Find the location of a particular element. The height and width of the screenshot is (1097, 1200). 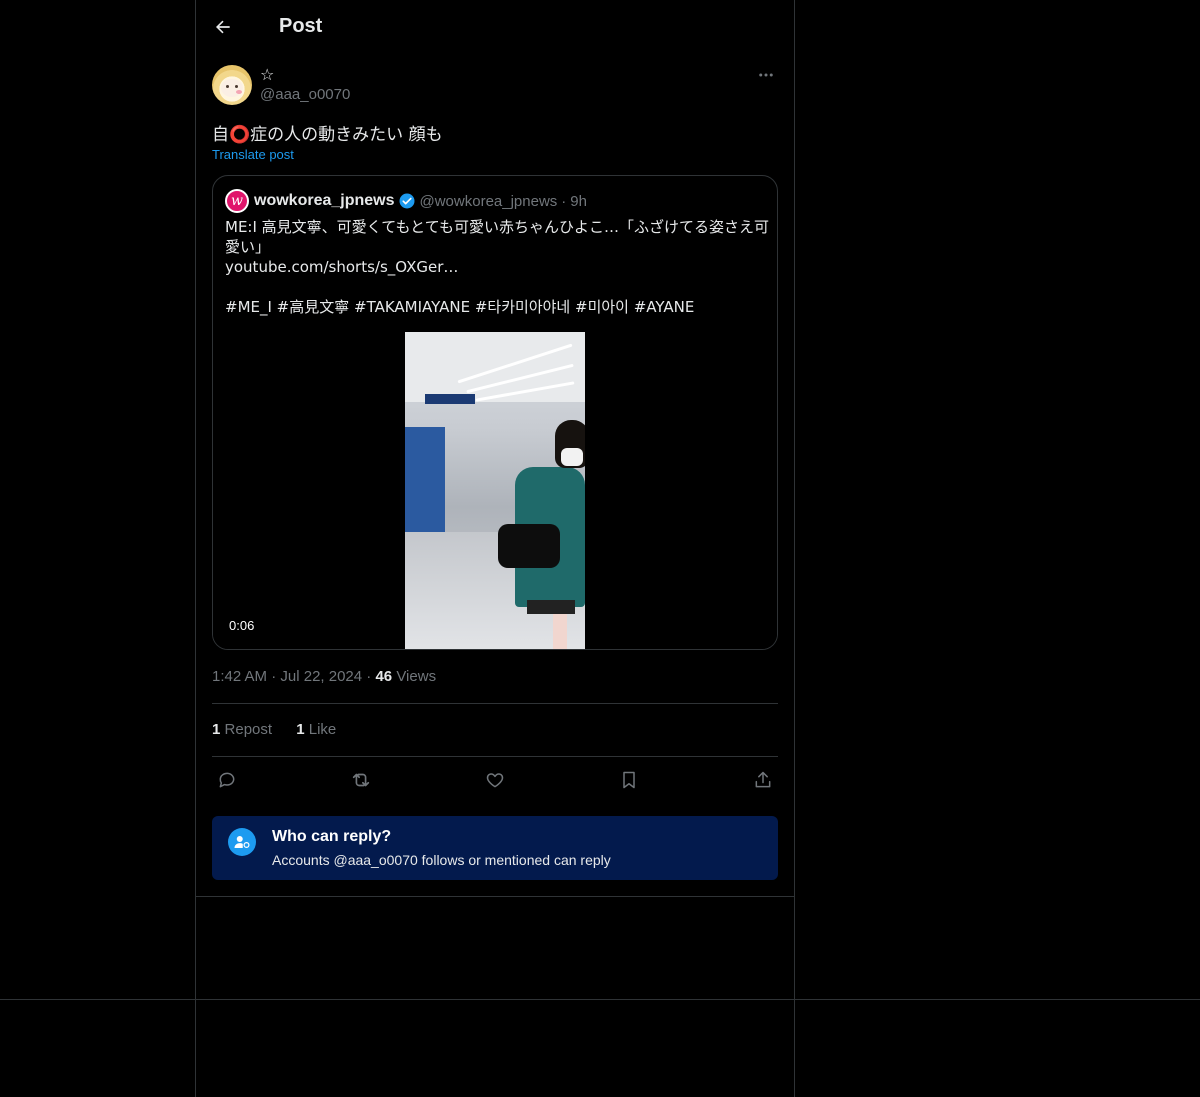

reposts-label: Repost is located at coordinates (248, 729).